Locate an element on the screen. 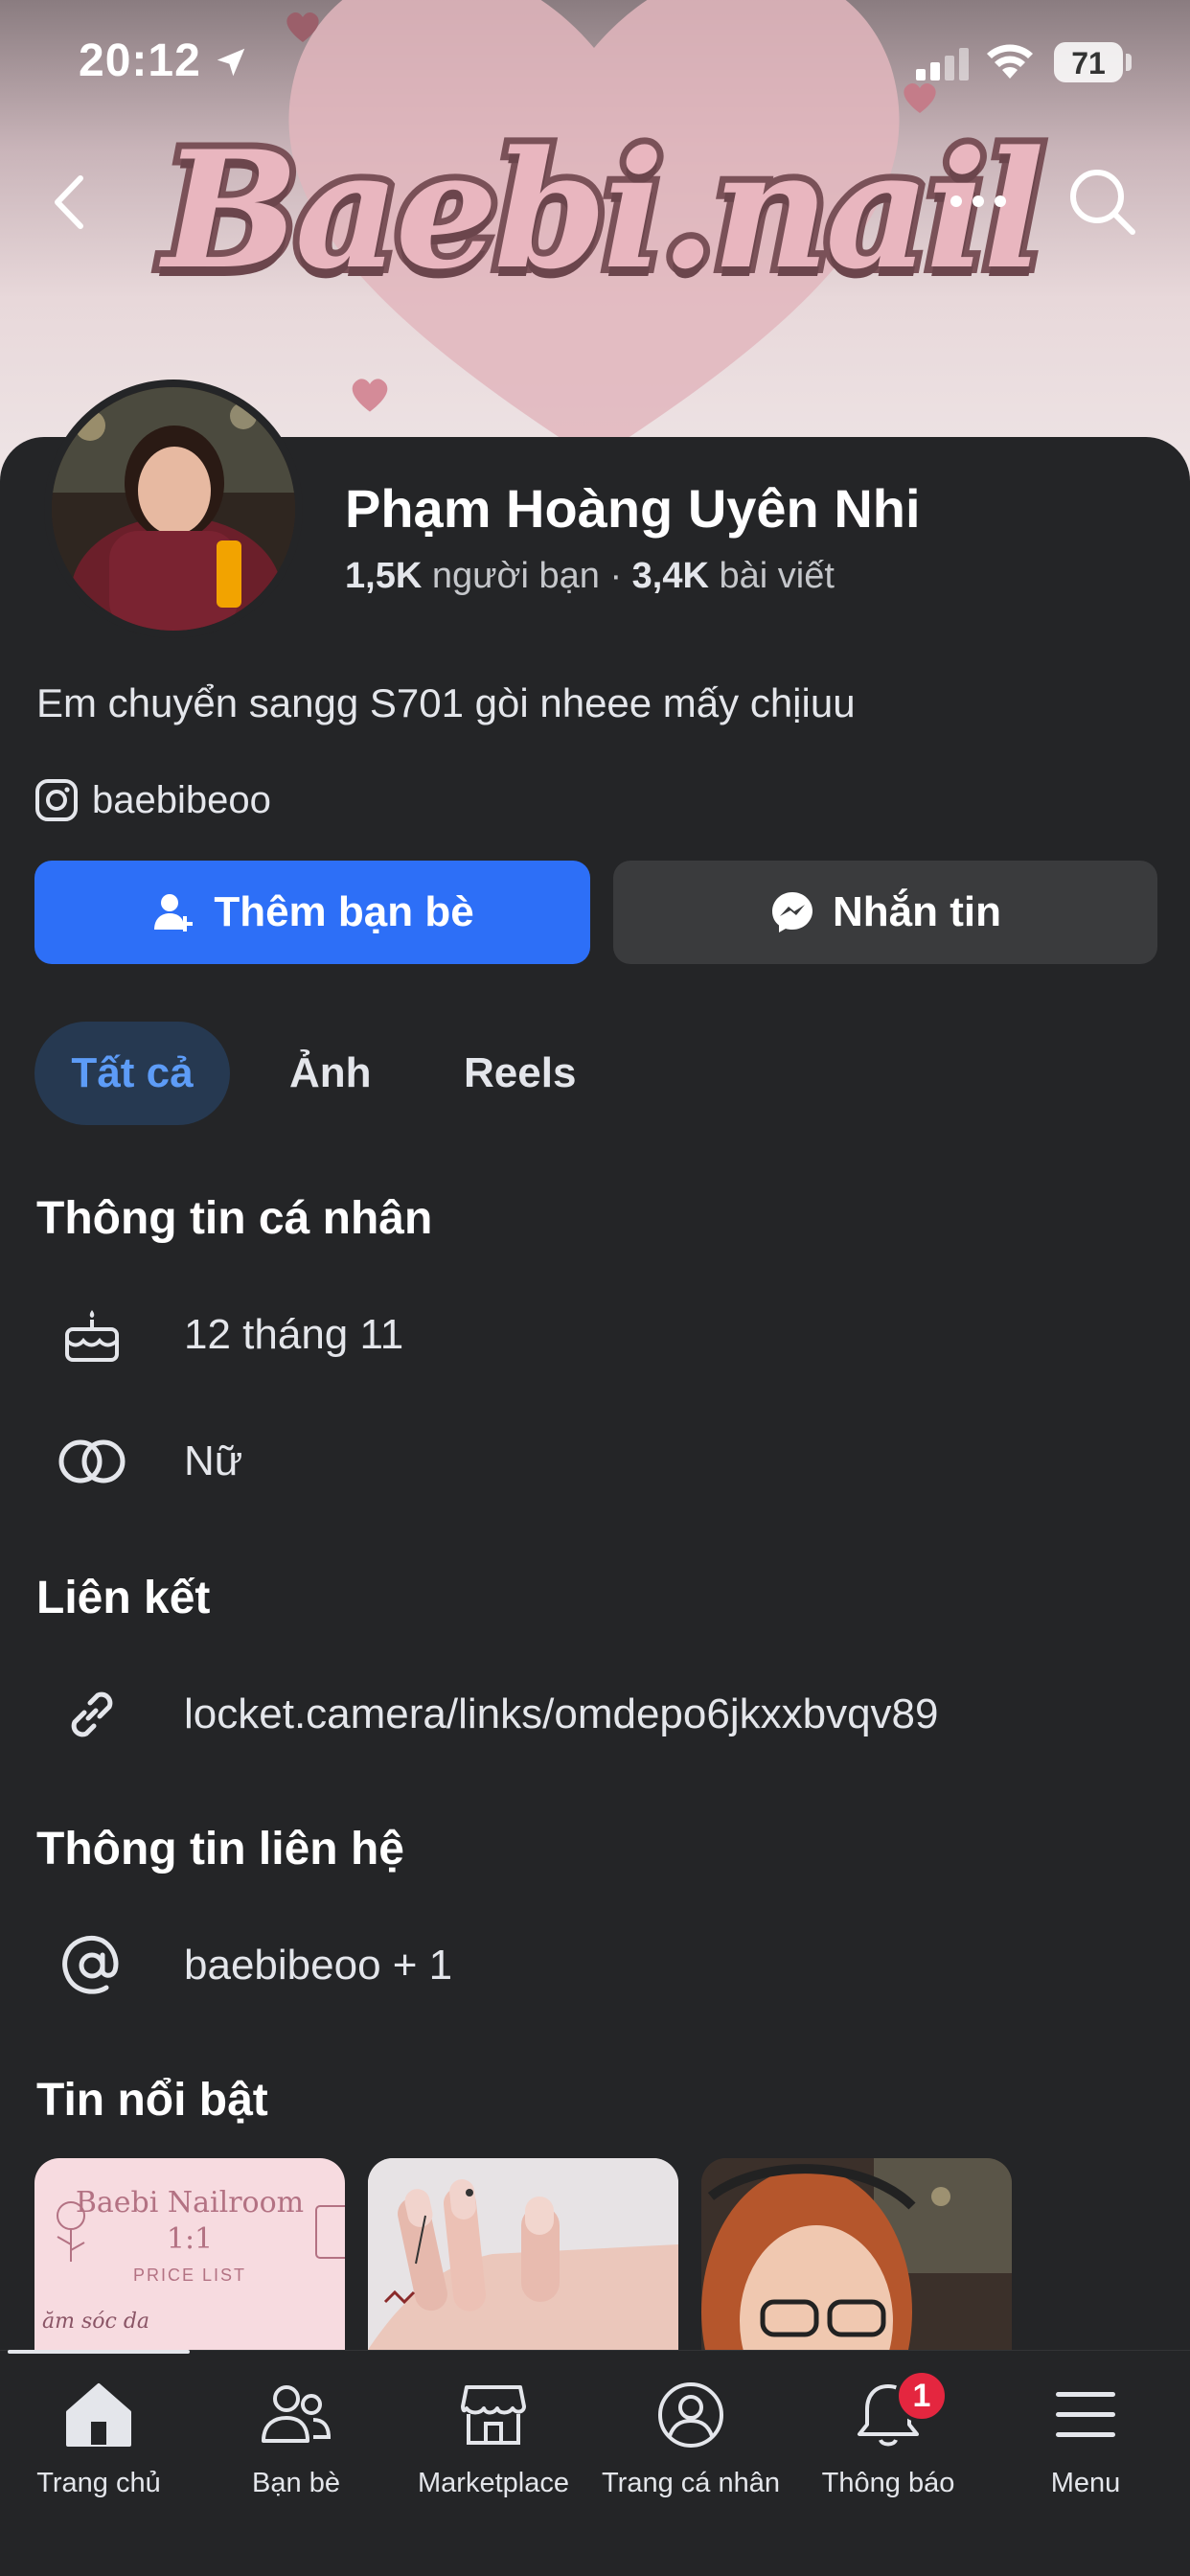  gender-icon is located at coordinates (92, 1461).